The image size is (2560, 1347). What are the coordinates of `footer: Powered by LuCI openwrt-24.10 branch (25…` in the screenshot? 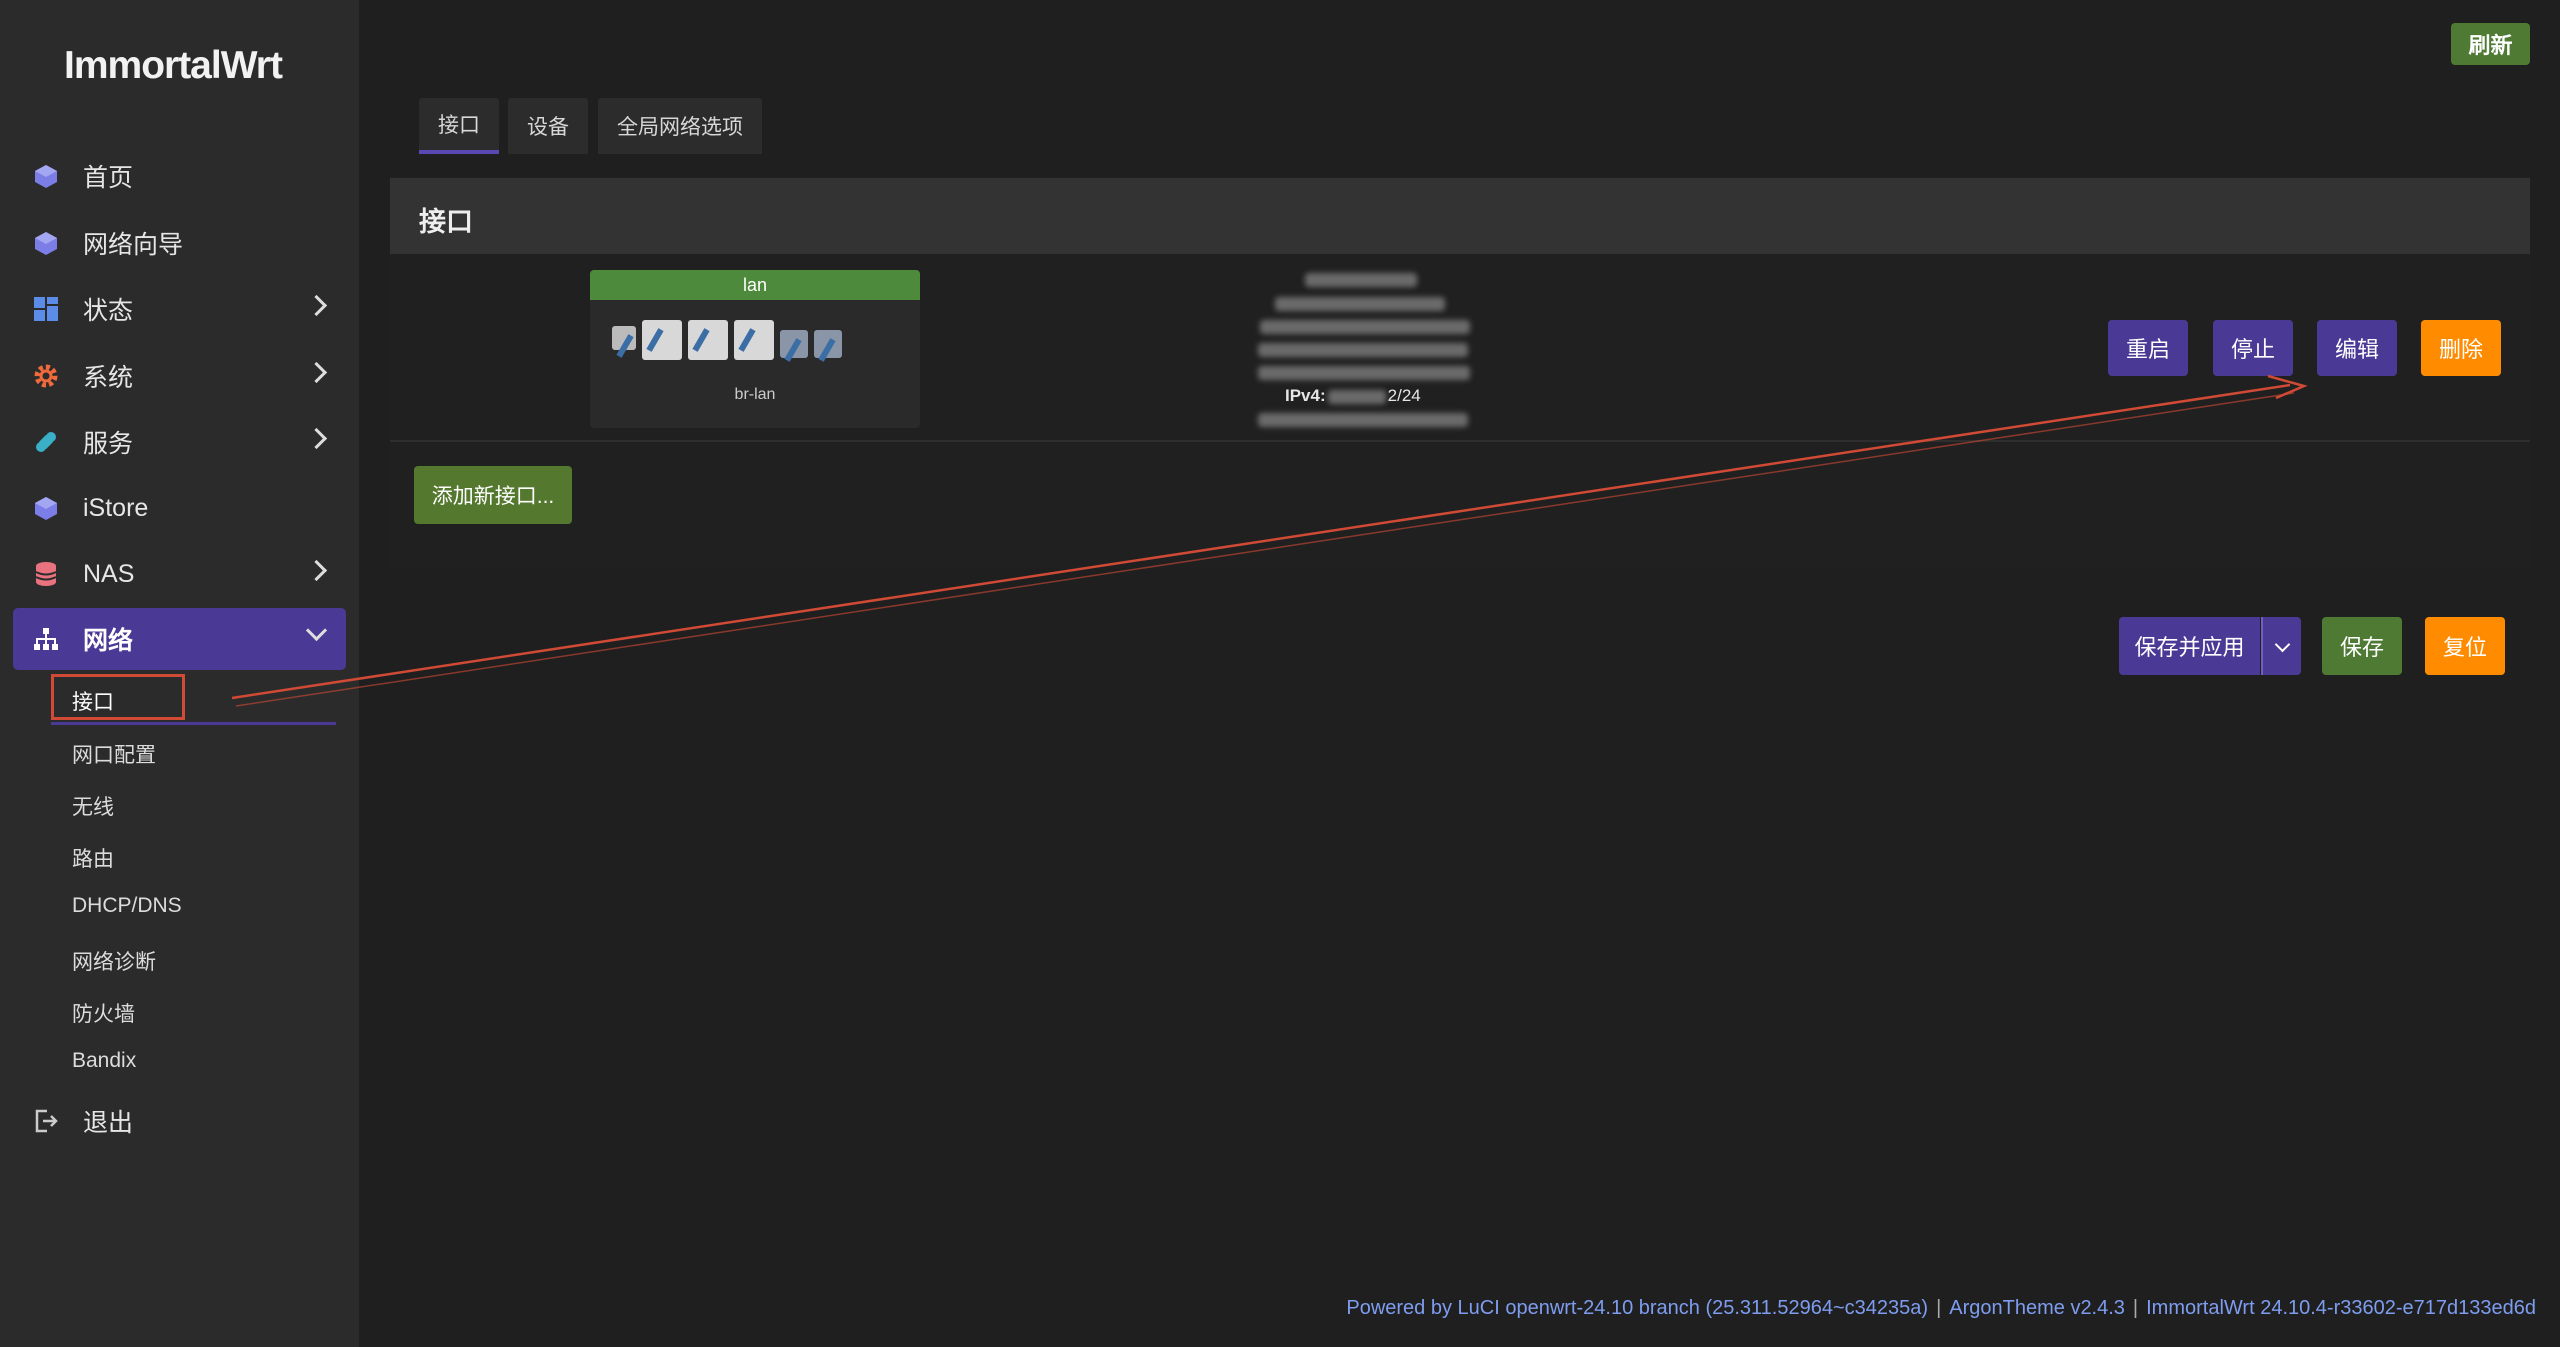 It's located at (1941, 1308).